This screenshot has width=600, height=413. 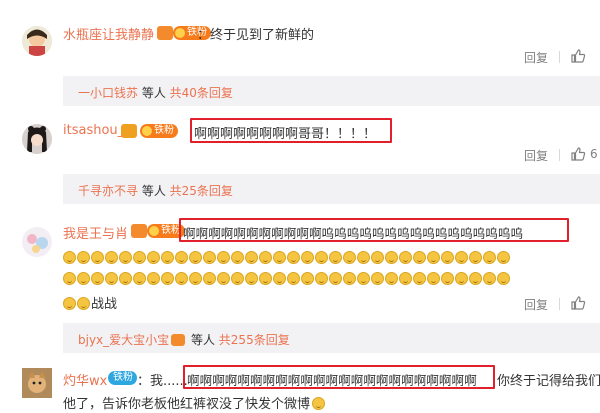 I want to click on sub-replies-summary: bjyx_爱大宝小宝 等人 共255条回复, so click(x=184, y=339).